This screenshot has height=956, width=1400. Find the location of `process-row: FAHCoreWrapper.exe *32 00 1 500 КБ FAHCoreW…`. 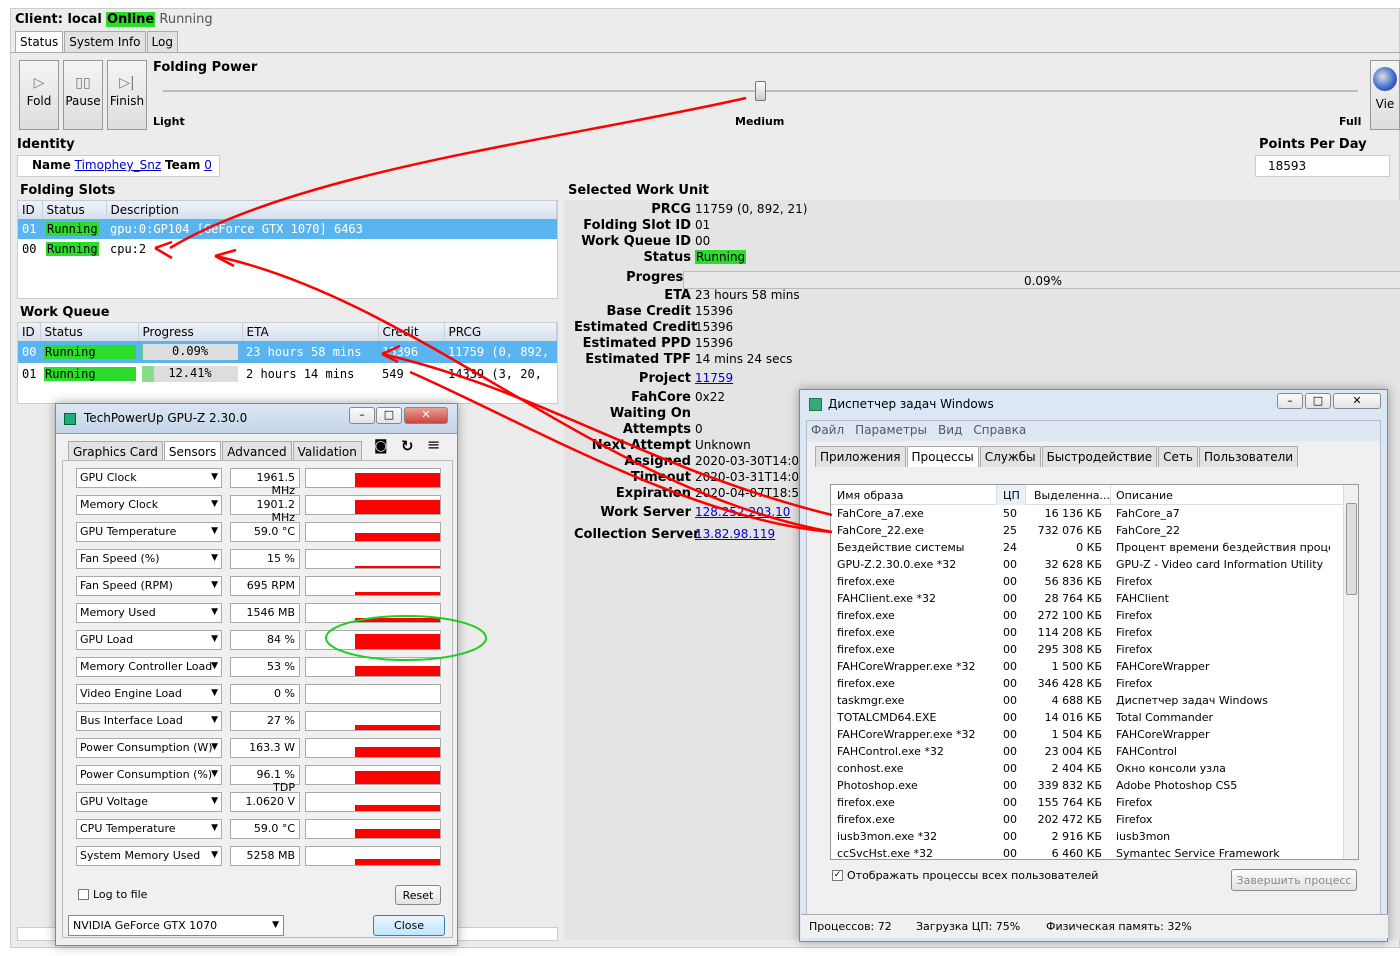

process-row: FAHCoreWrapper.exe *32 00 1 500 КБ FAHCoreW… is located at coordinates (1081, 668).